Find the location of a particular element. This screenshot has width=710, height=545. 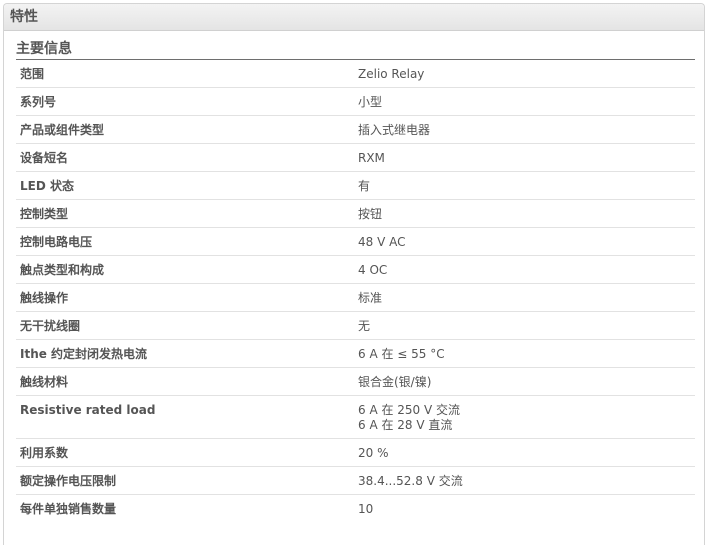

spec-value: 48 V AC is located at coordinates (382, 242).